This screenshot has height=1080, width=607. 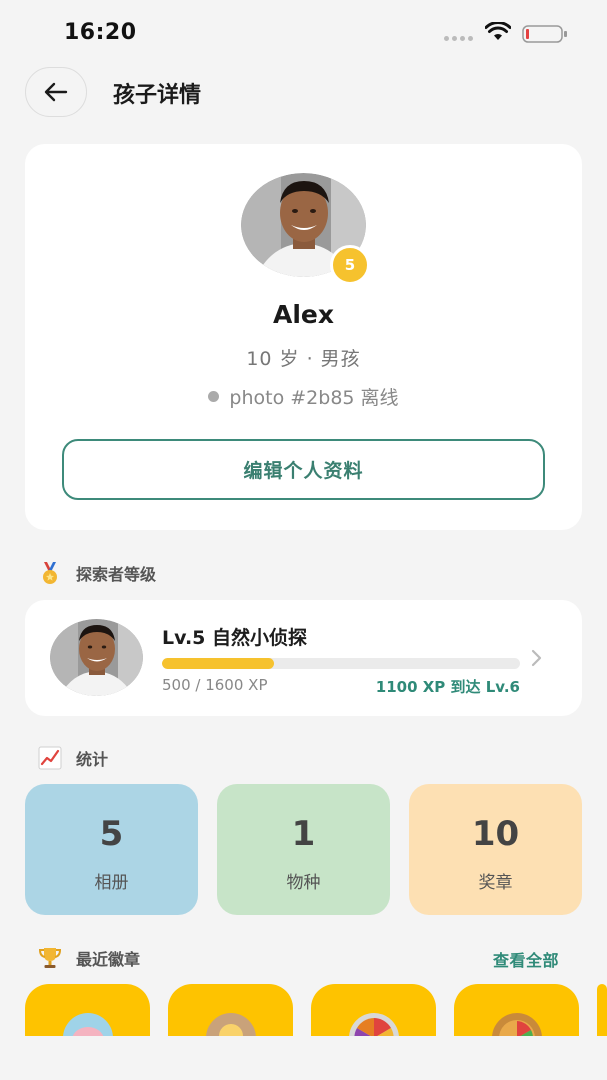 What do you see at coordinates (108, 959) in the screenshot?
I see `section-label-text: 最近徽章` at bounding box center [108, 959].